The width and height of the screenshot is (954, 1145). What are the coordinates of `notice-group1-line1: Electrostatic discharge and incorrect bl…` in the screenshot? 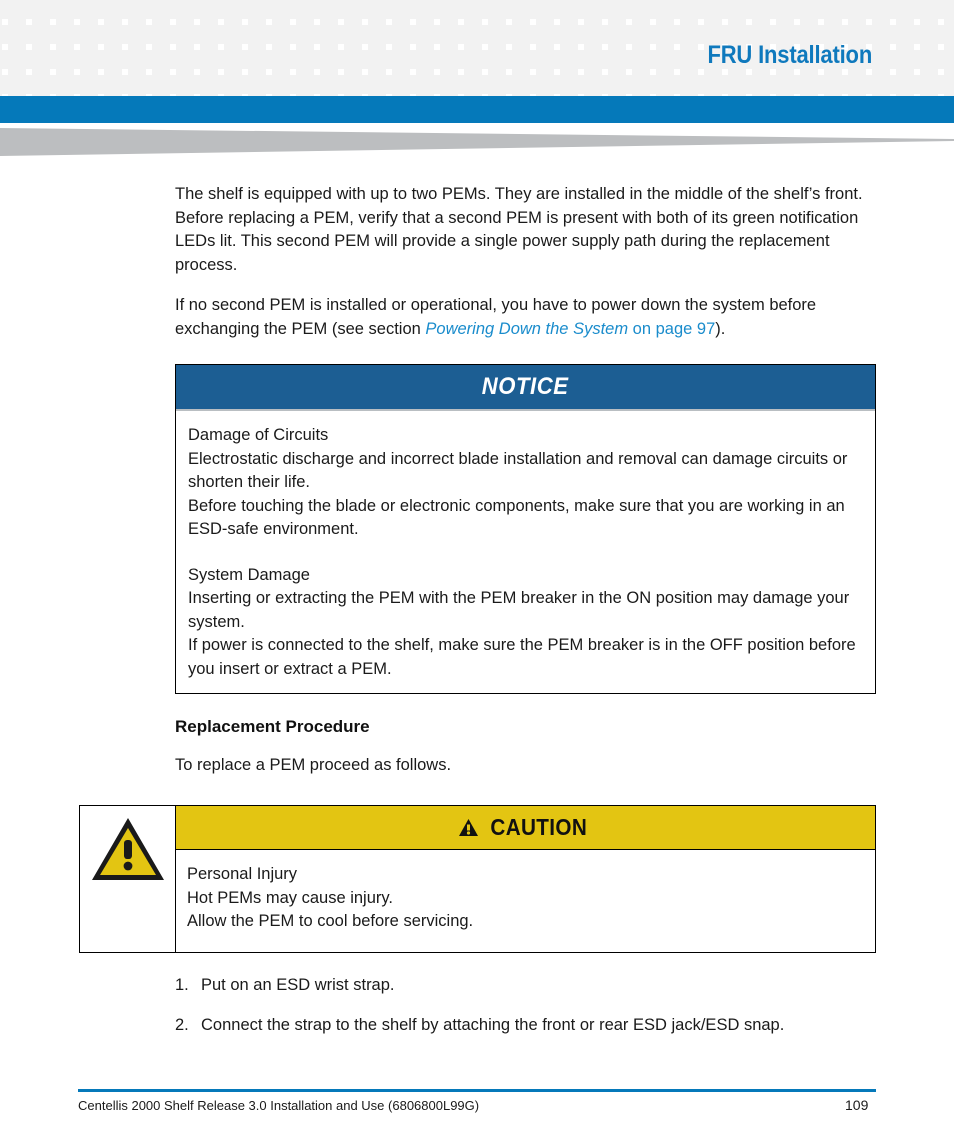 It's located at (518, 470).